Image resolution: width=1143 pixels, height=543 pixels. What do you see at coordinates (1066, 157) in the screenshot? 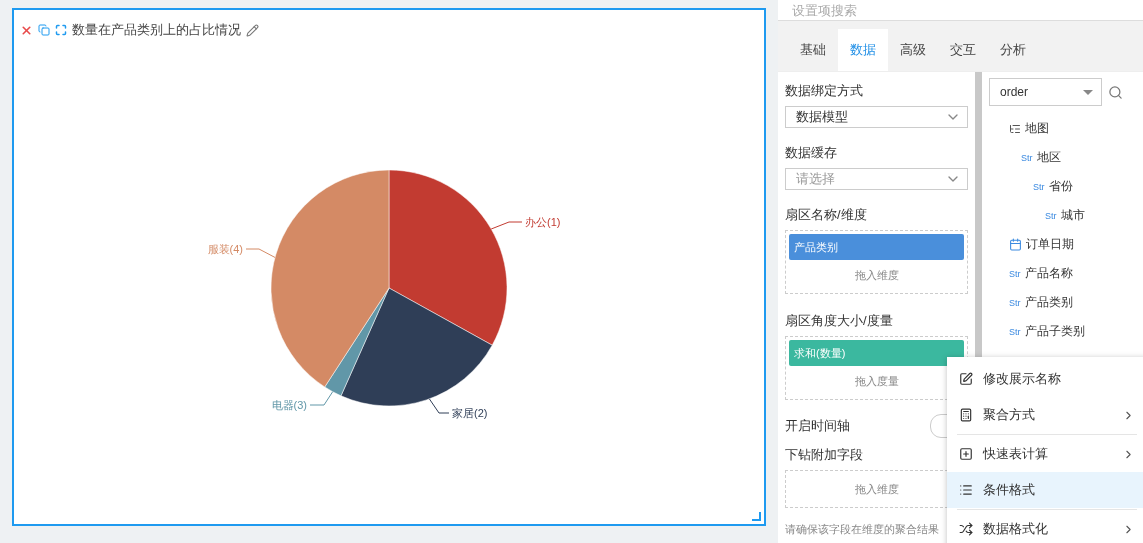
I see `field-item: Str 地区` at bounding box center [1066, 157].